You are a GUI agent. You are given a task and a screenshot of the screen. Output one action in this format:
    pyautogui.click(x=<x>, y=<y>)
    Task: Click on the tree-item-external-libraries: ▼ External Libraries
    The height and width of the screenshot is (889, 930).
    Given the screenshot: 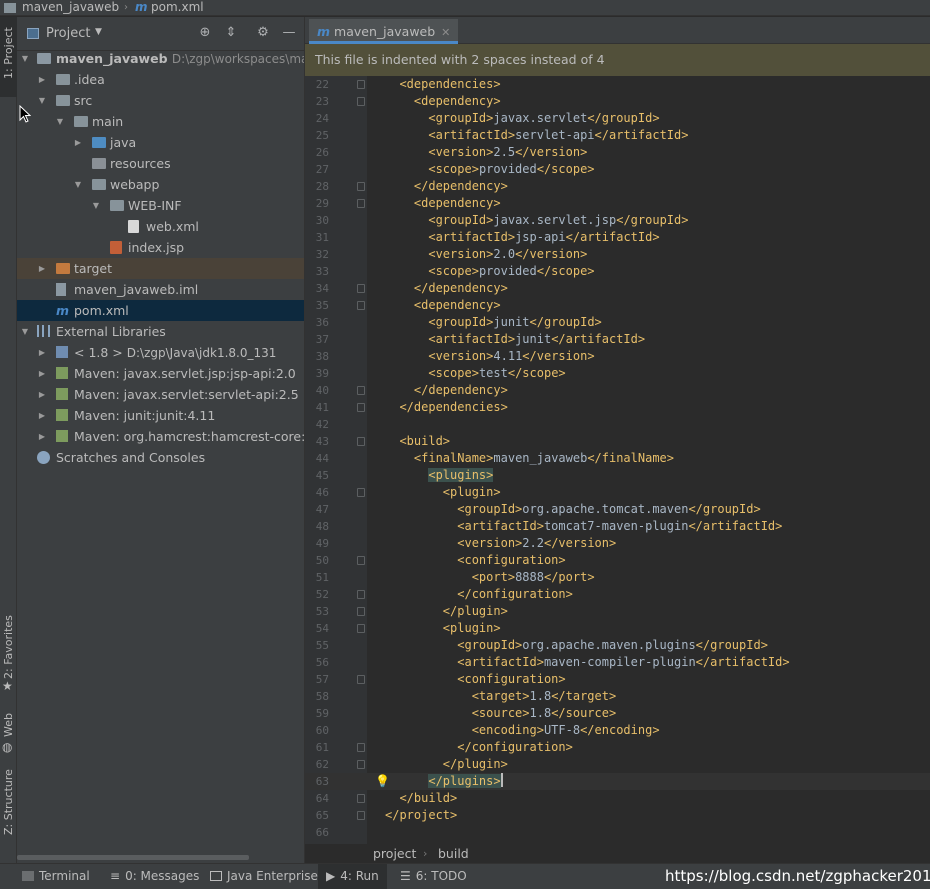 What is the action you would take?
    pyautogui.click(x=160, y=331)
    